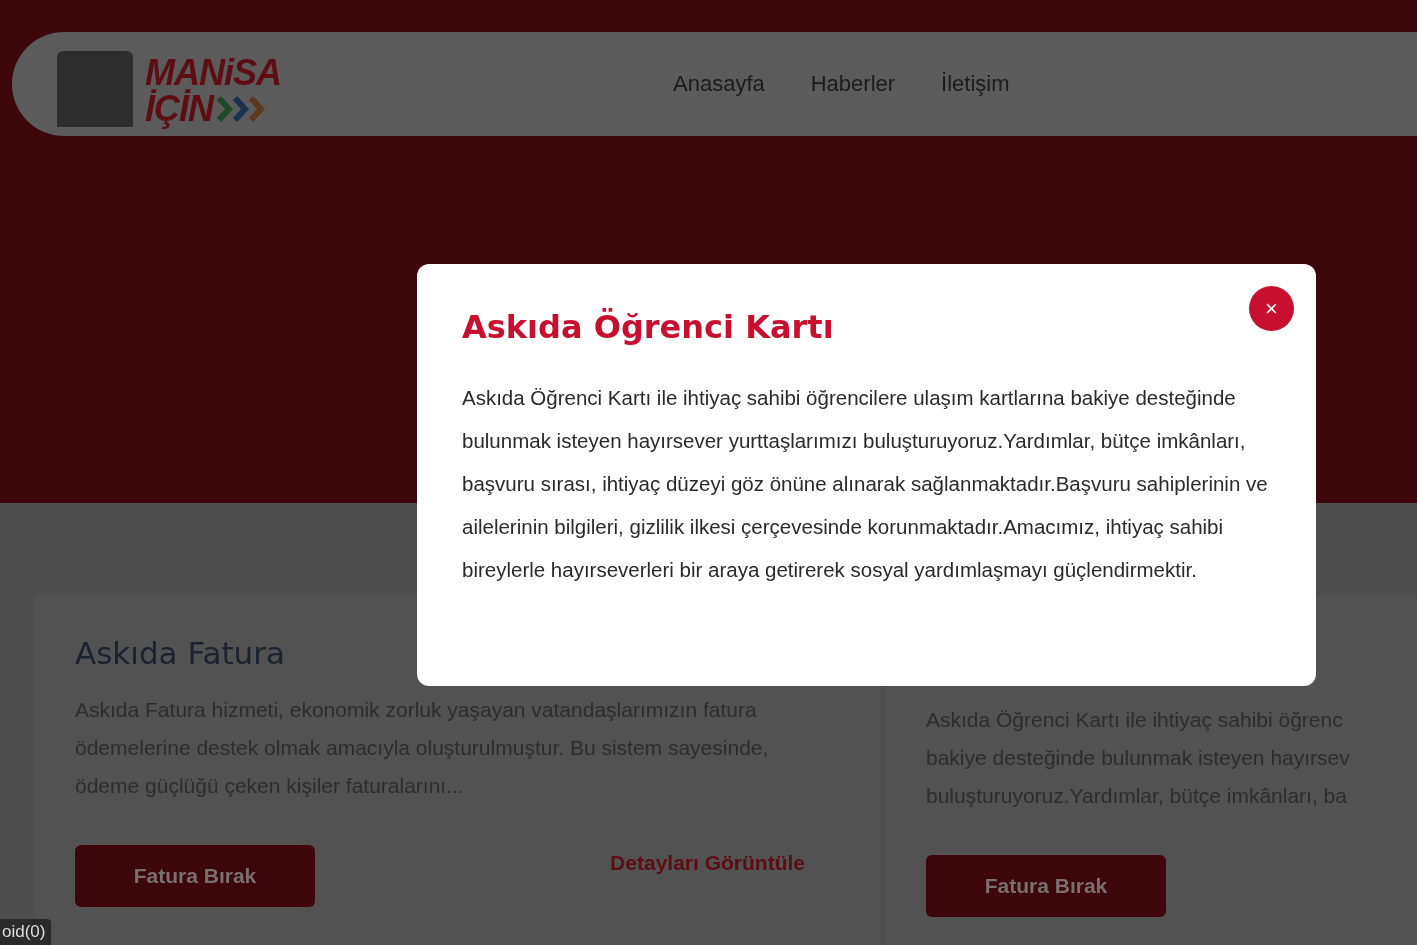 The width and height of the screenshot is (1417, 945). Describe the element at coordinates (179, 109) in the screenshot. I see `logo-text: İÇİN` at that location.